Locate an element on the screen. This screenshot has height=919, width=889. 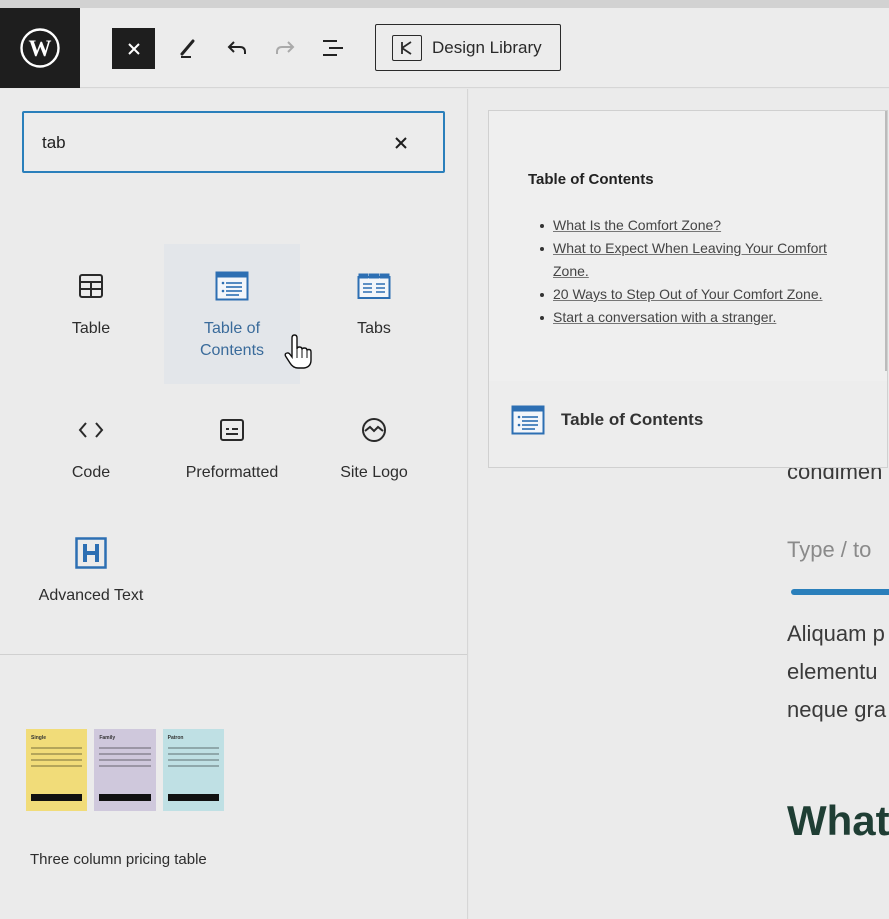
preview-toc-title: Table of Contents is located at coordinates (591, 179).